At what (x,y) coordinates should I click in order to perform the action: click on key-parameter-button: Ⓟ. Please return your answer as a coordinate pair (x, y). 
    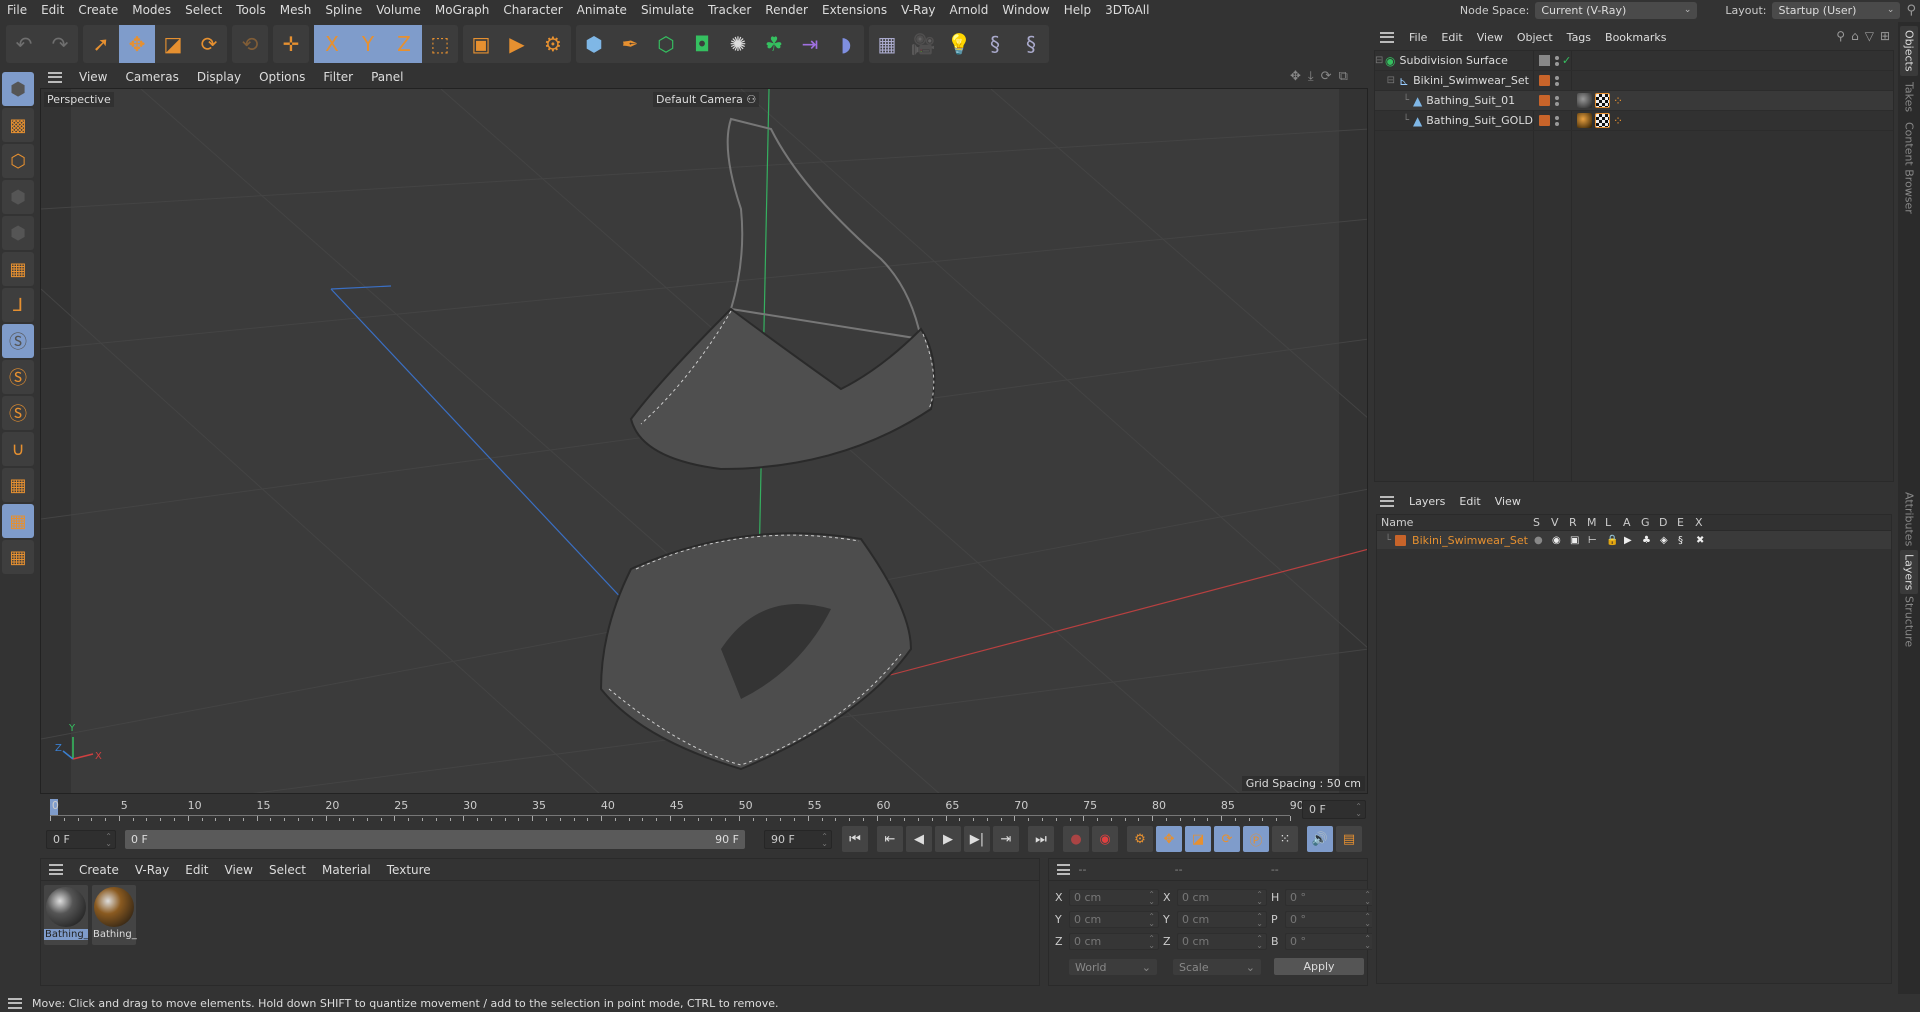
    Looking at the image, I should click on (1256, 839).